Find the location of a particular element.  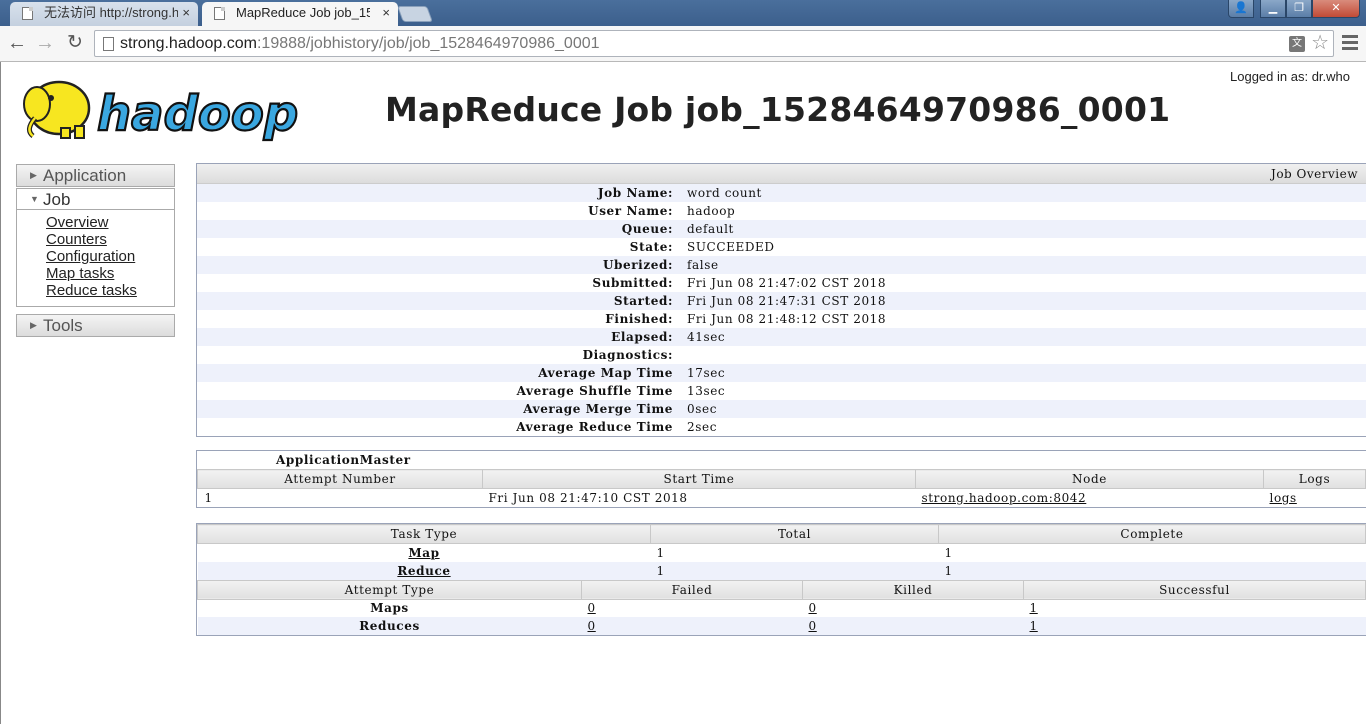

col-complete: Complete is located at coordinates (1152, 534).